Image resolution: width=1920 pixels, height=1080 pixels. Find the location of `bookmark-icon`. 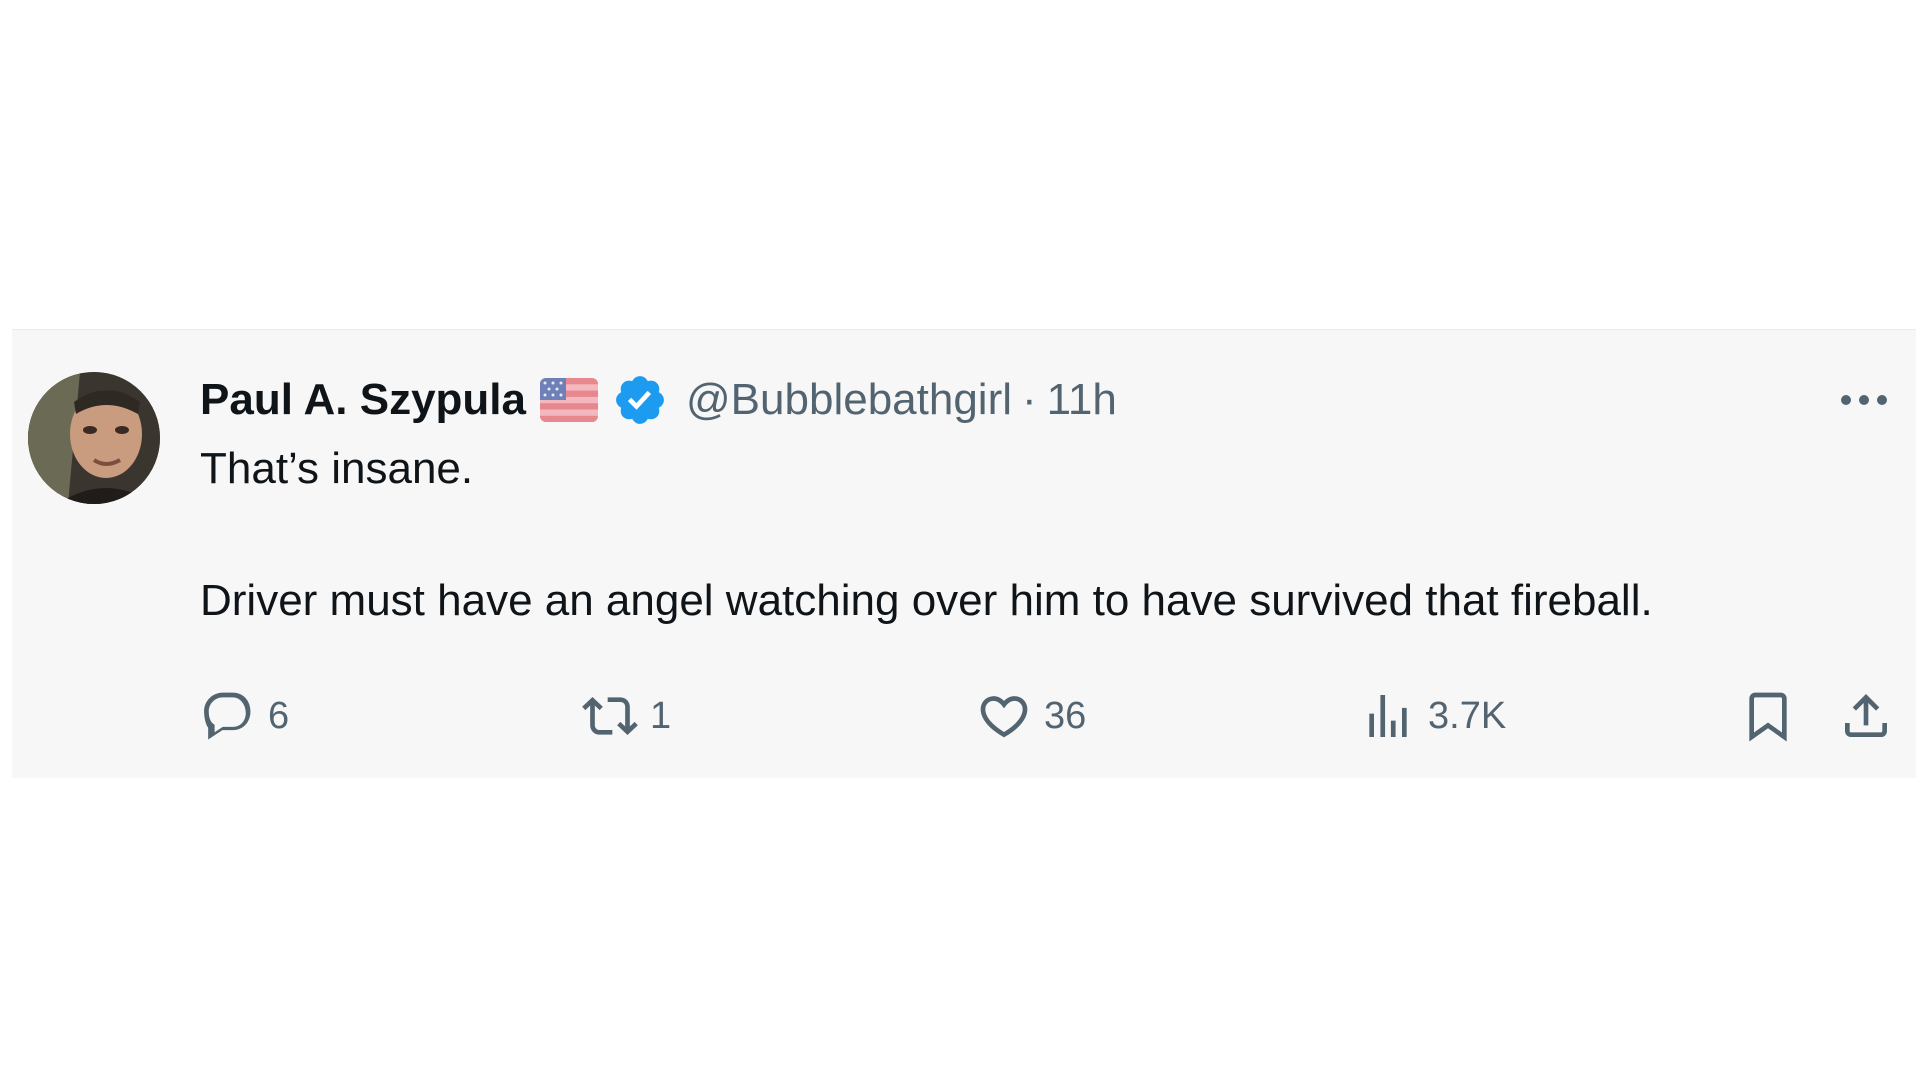

bookmark-icon is located at coordinates (1768, 716).